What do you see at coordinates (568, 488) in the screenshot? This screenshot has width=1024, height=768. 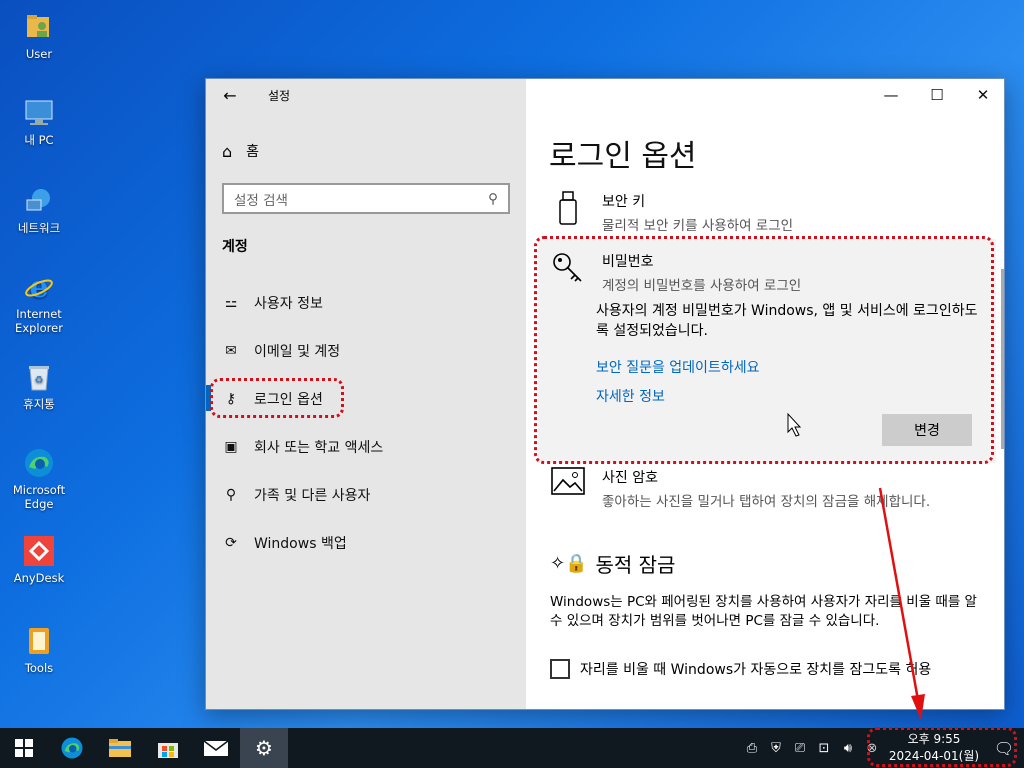 I see `picture-icon` at bounding box center [568, 488].